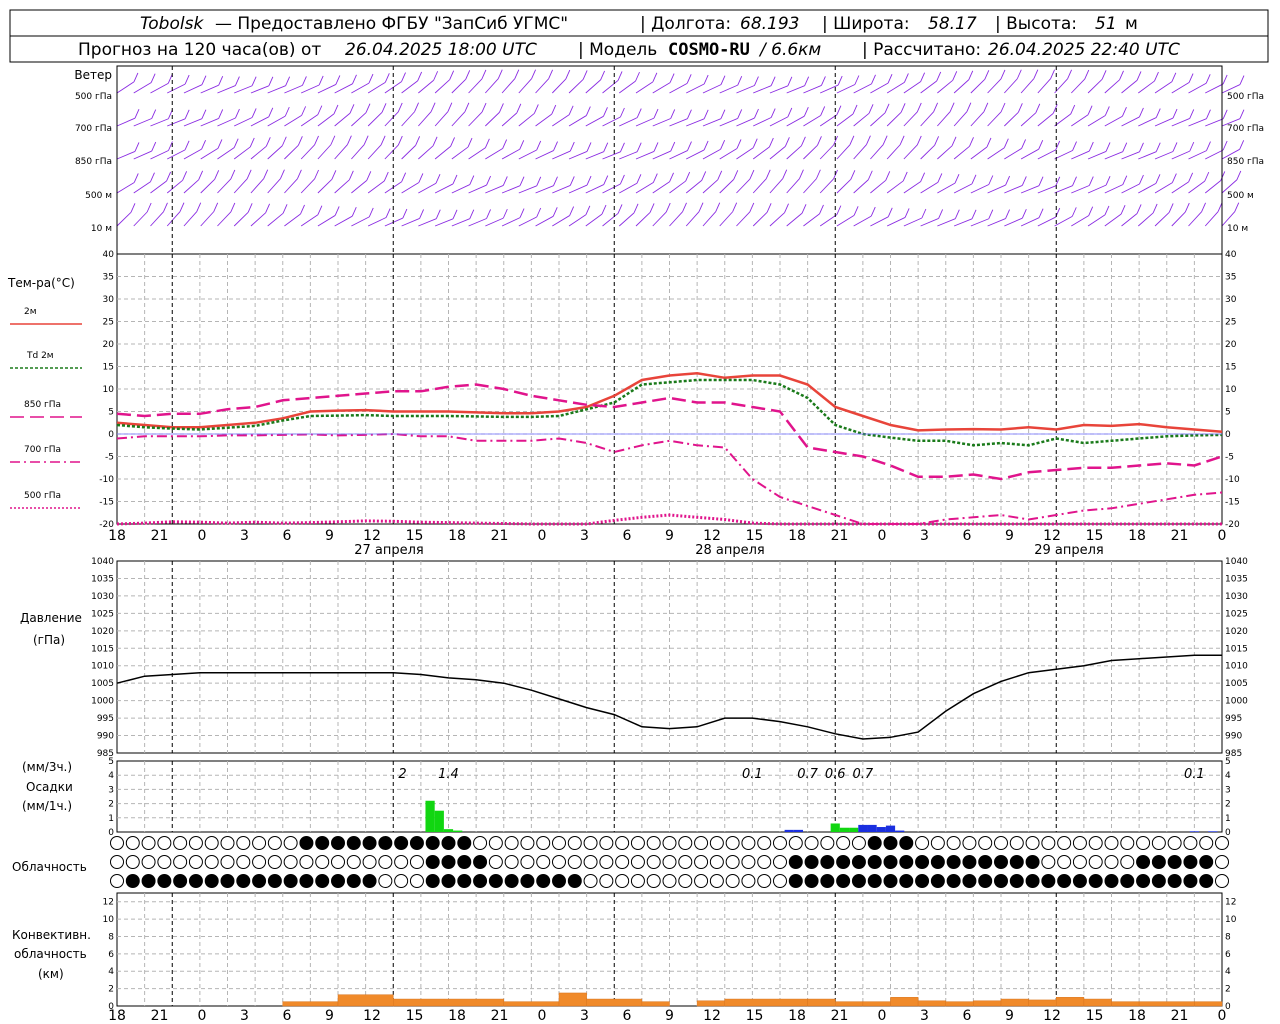 The width and height of the screenshot is (1280, 1024). Describe the element at coordinates (1194, 774) in the screenshot. I see `precip-amount-label: 0.1` at that location.